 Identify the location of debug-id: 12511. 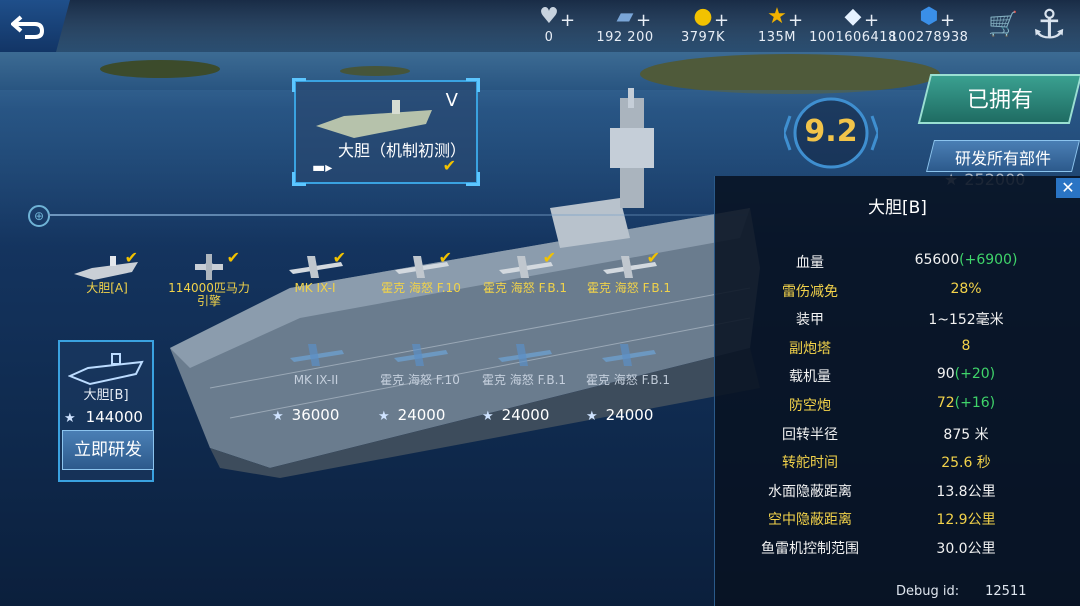
(1006, 591).